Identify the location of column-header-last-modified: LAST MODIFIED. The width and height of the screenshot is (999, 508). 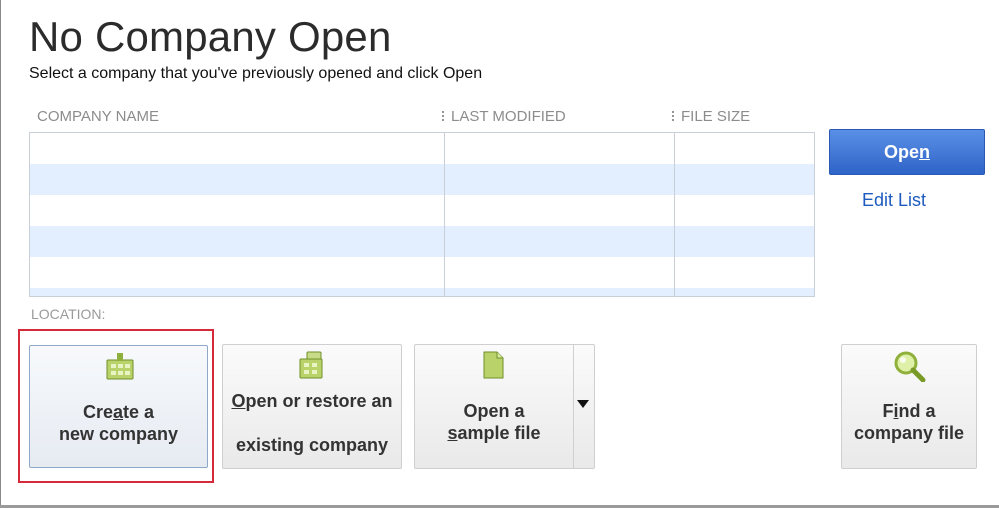
(508, 116).